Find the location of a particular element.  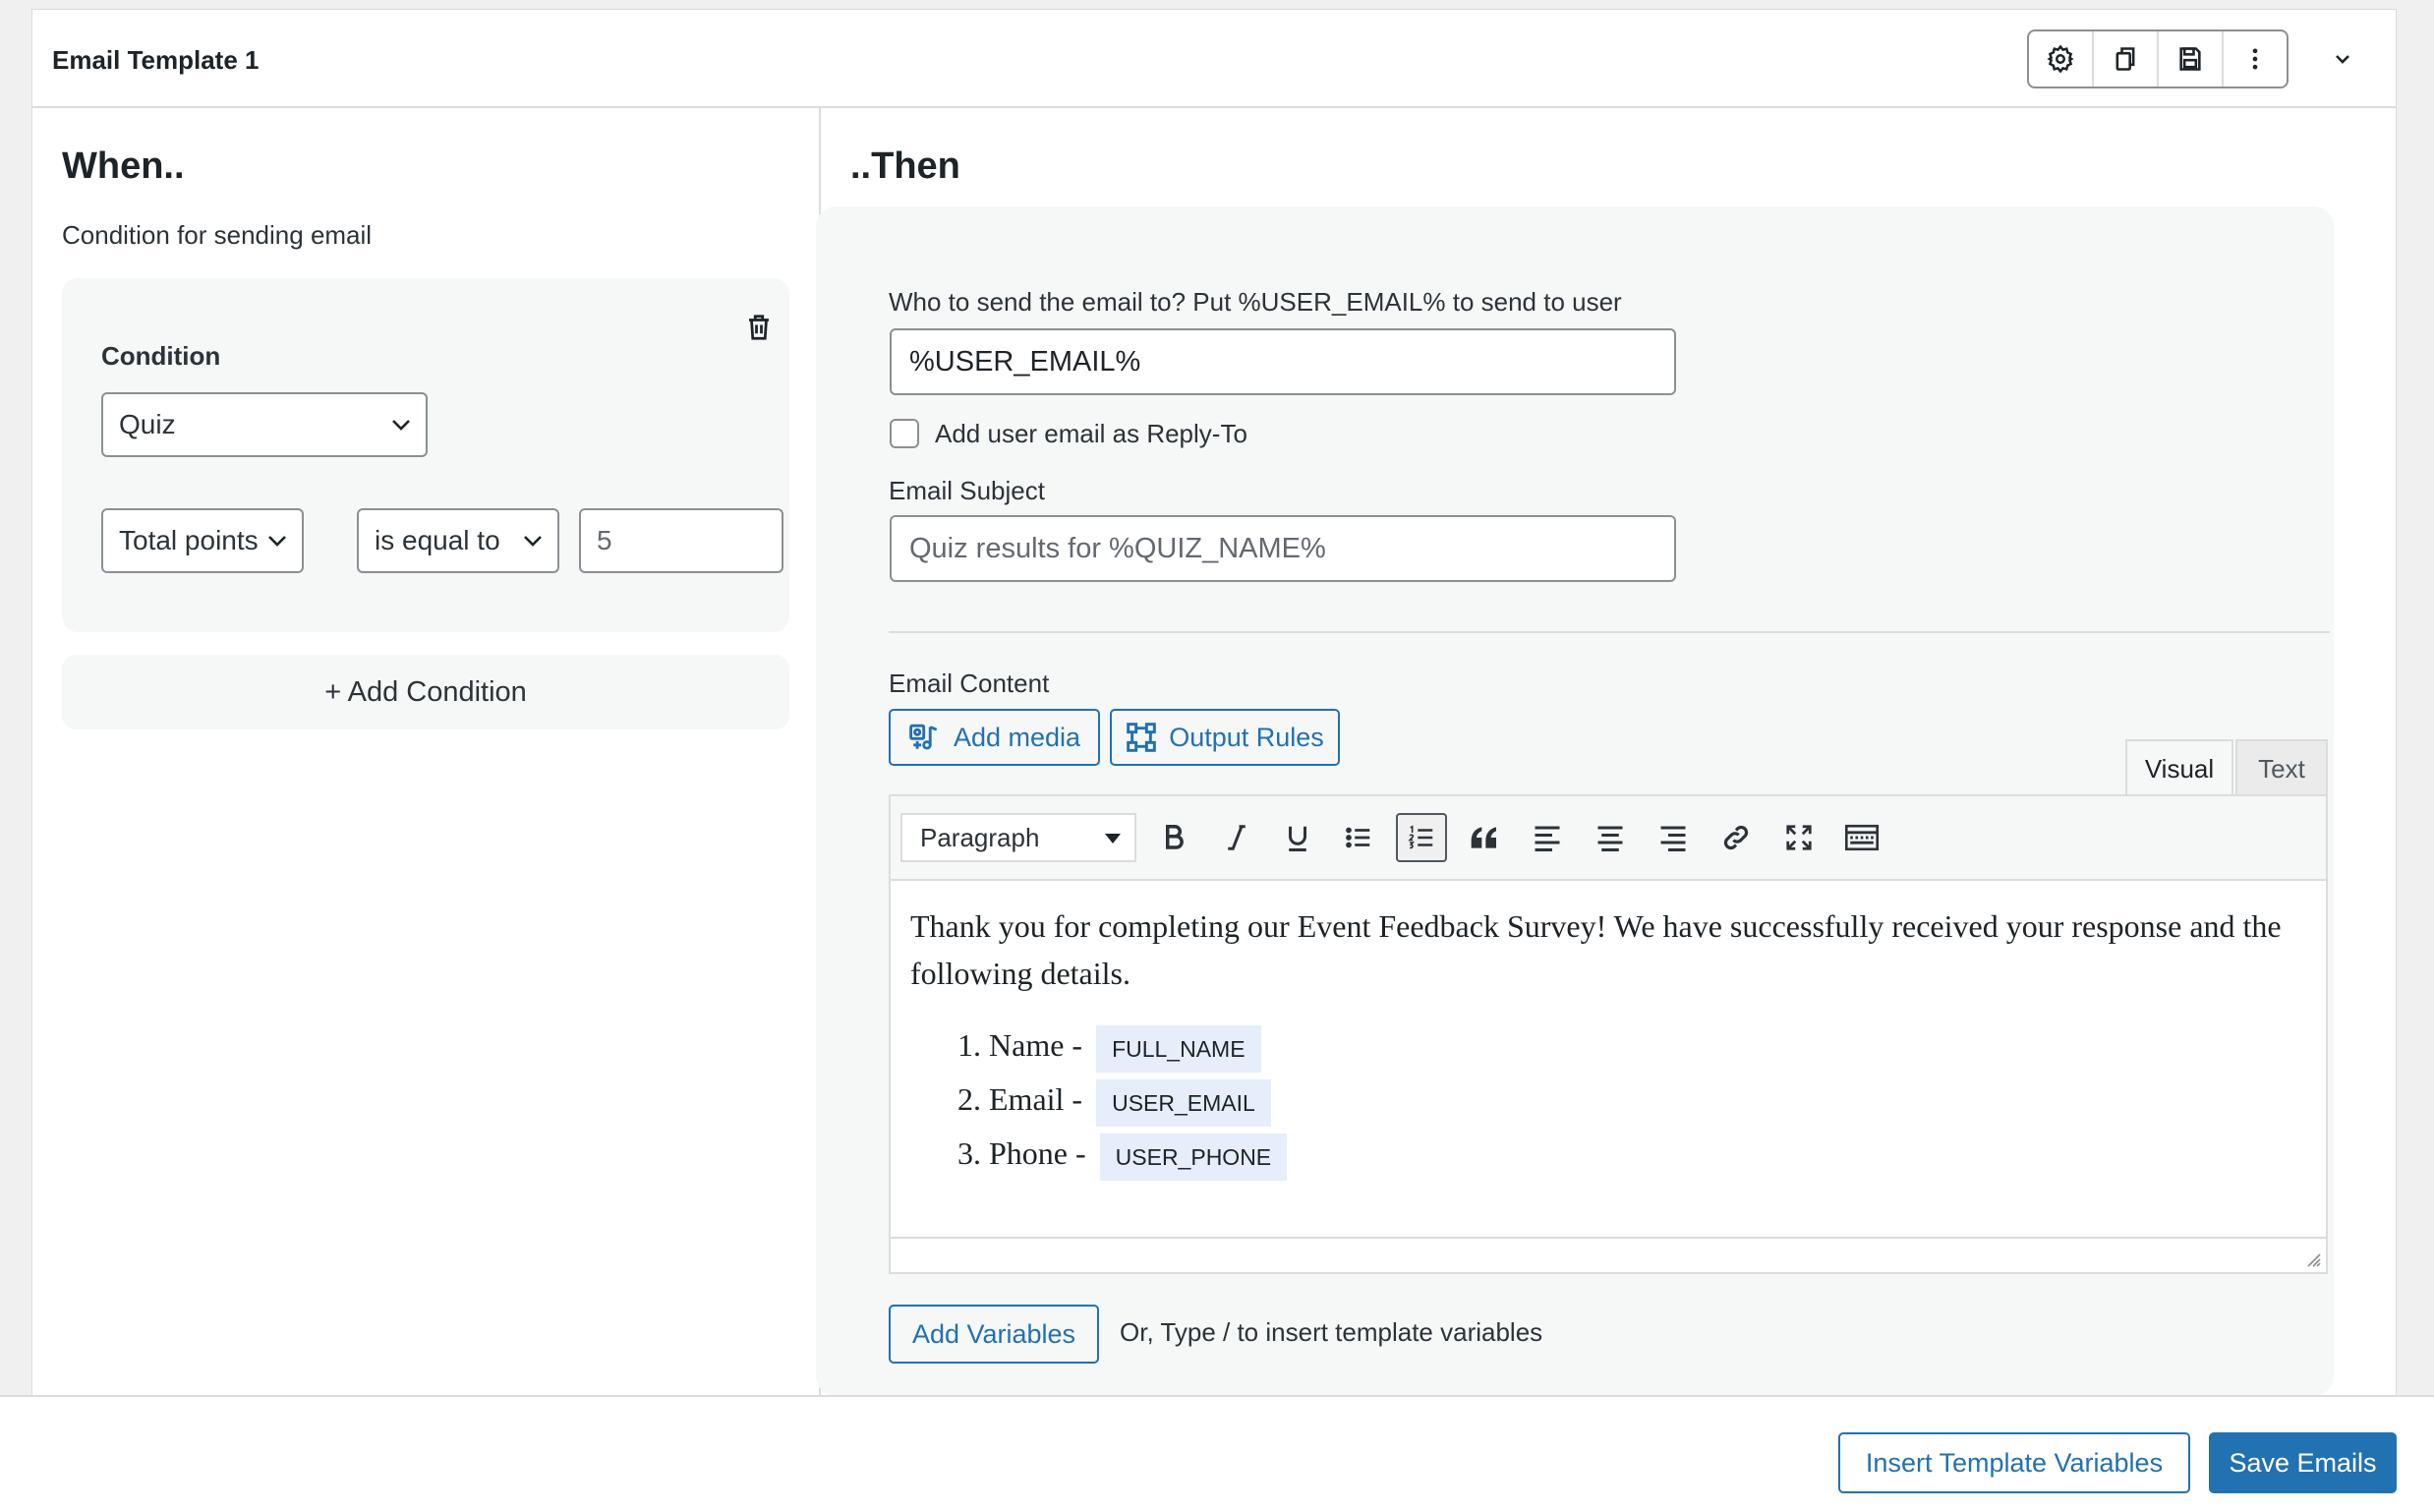

italic-icon is located at coordinates (1237, 837).